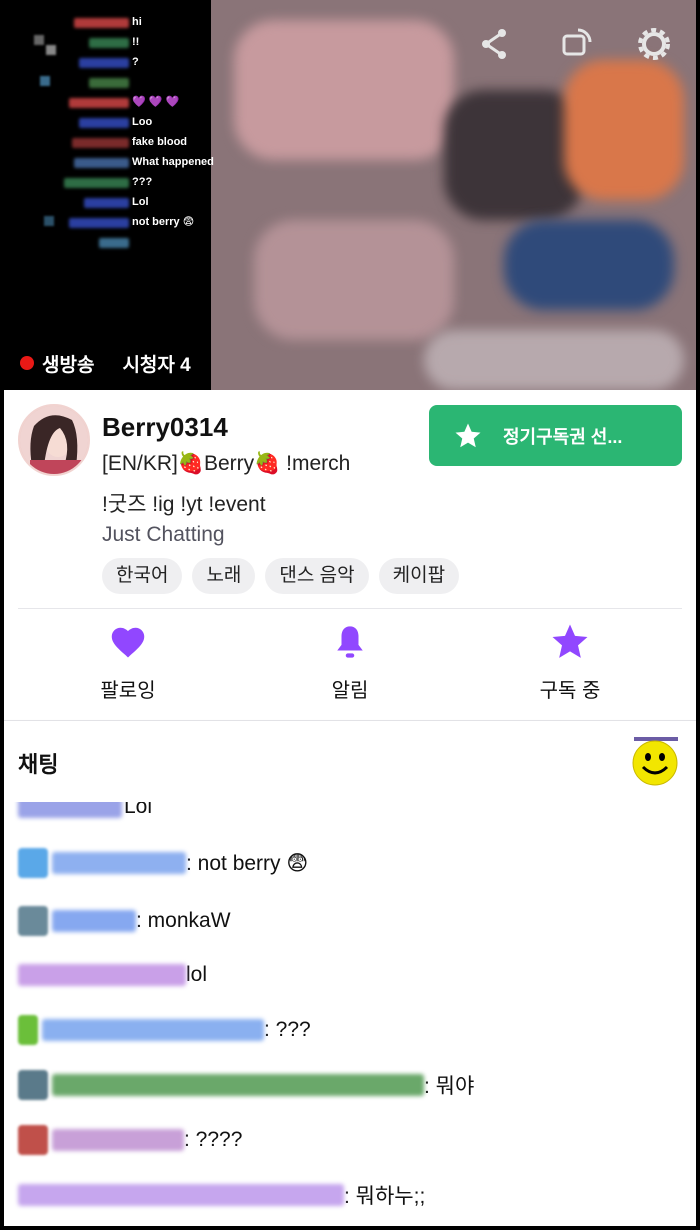 This screenshot has width=700, height=1230. Describe the element at coordinates (135, 62) in the screenshot. I see `overlay-chat-text: ?` at that location.